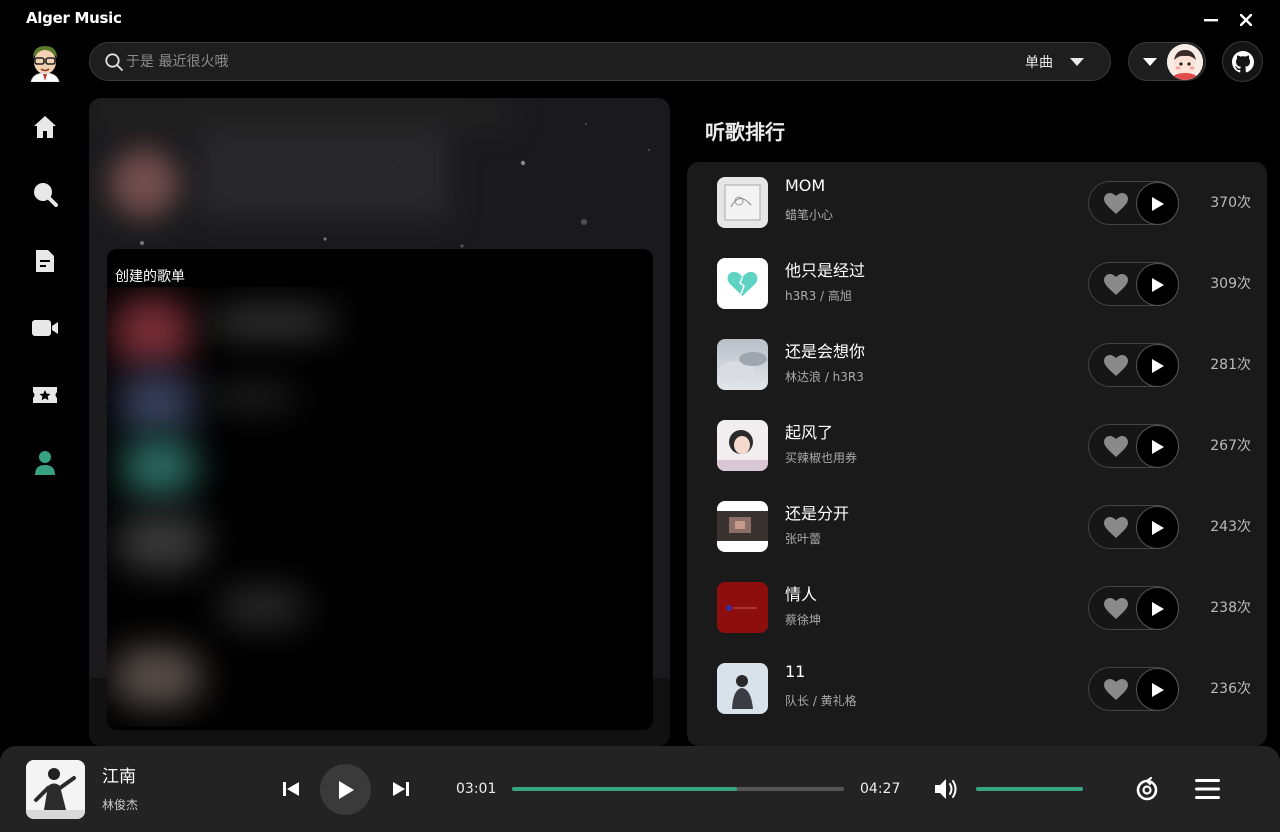 Image resolution: width=1280 pixels, height=832 pixels. I want to click on album-art-sketch, so click(742, 202).